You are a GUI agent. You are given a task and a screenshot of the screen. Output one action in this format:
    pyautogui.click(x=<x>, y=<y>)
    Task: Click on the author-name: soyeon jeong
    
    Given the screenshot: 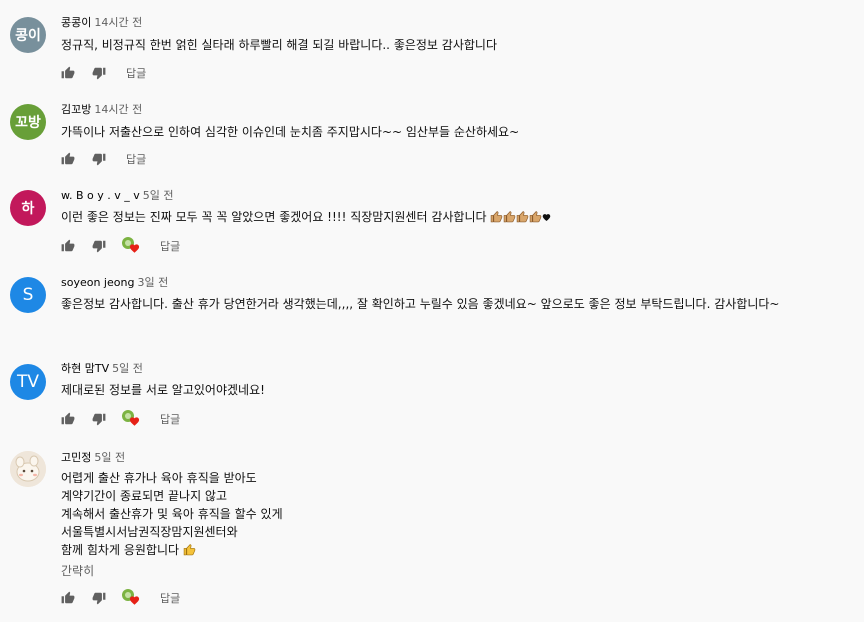 What is the action you would take?
    pyautogui.click(x=97, y=282)
    